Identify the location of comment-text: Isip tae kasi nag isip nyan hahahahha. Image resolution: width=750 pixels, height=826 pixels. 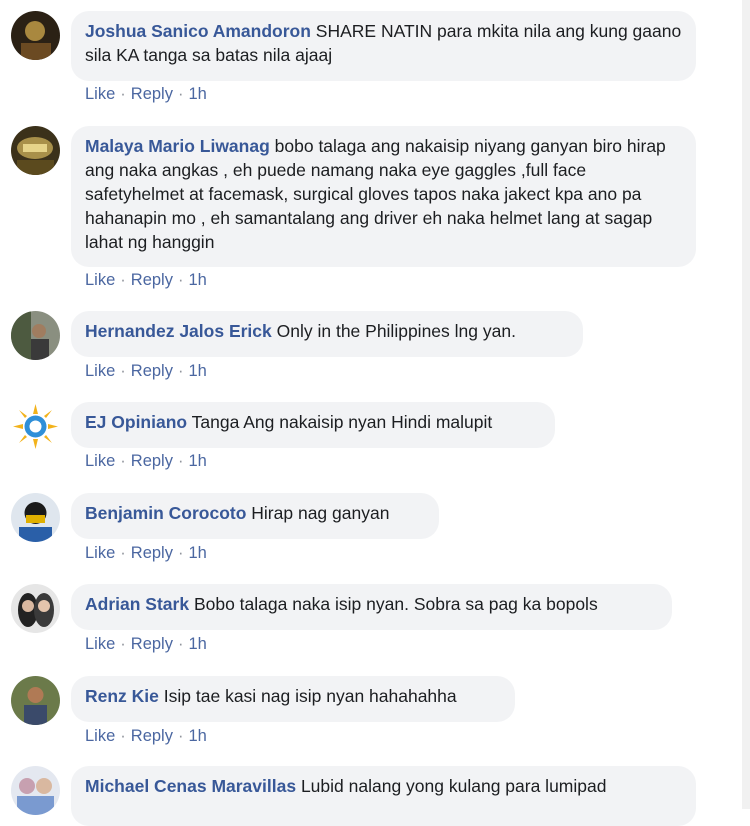
(310, 696).